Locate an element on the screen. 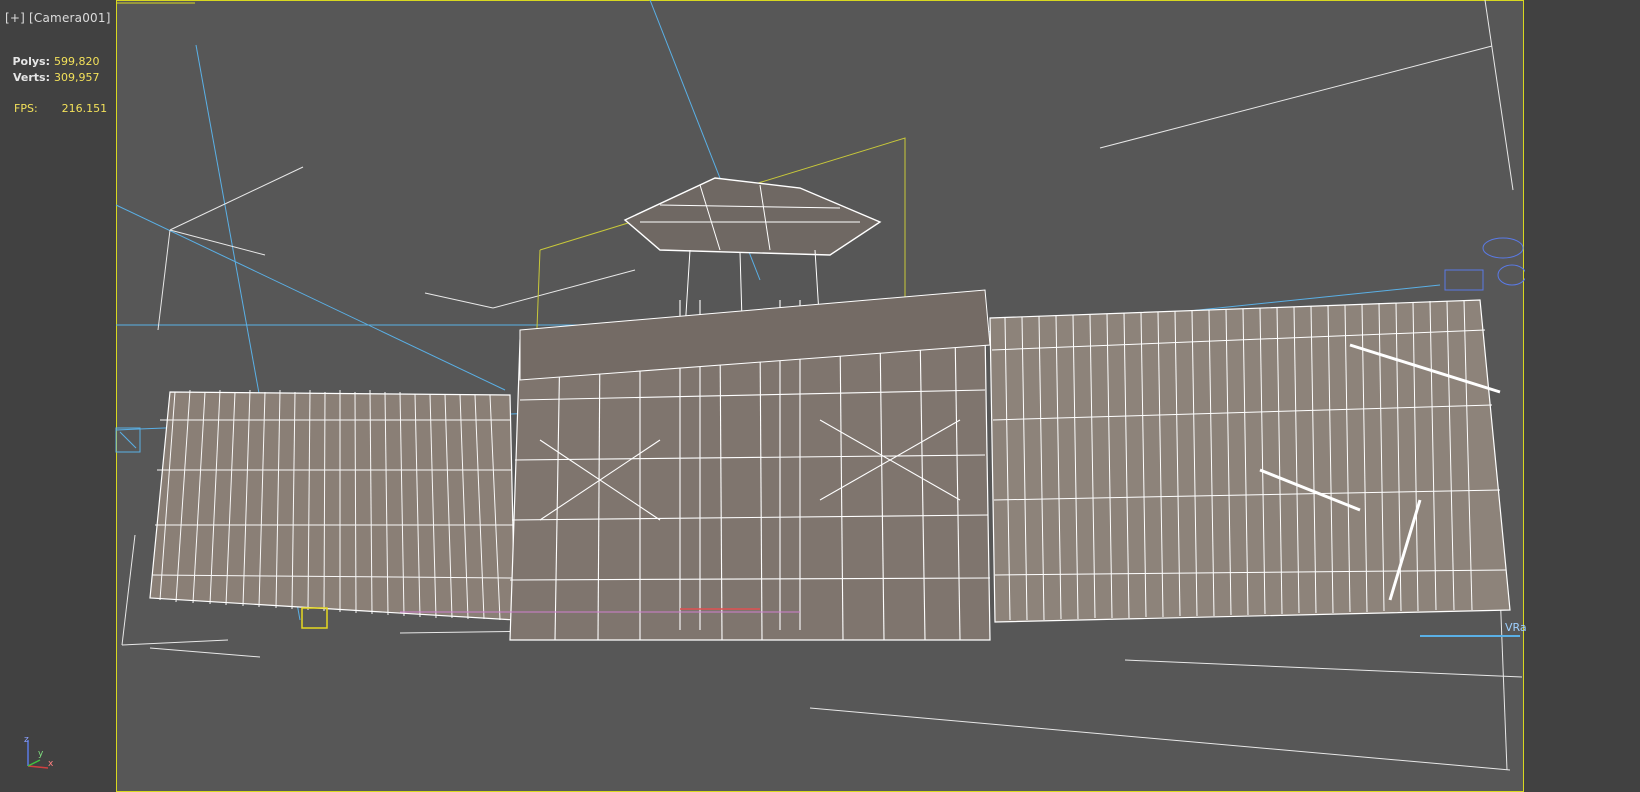  viewport-label: [+] [Camera001] is located at coordinates (58, 18).